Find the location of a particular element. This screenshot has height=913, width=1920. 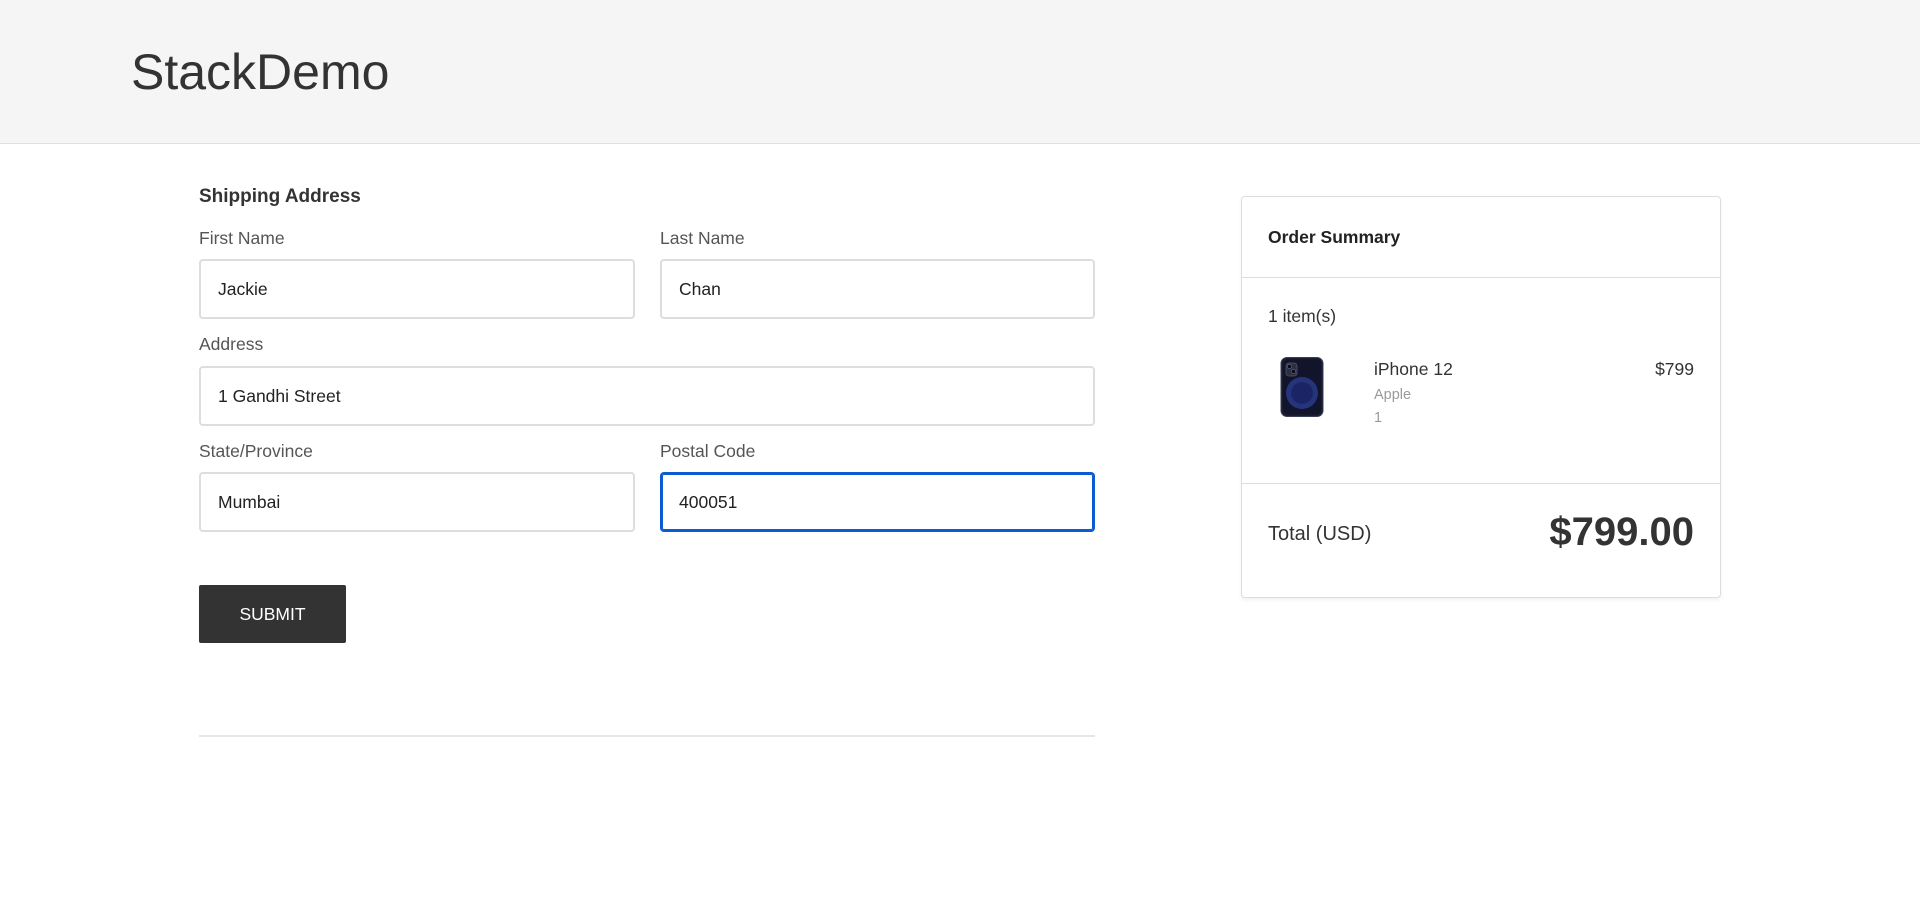

product-name: iPhone 12 is located at coordinates (1413, 369).